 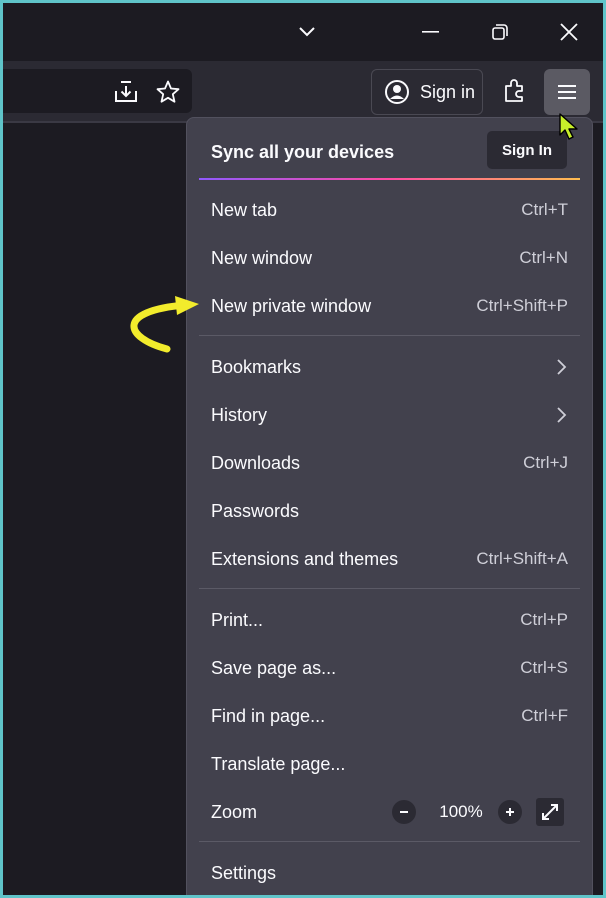 I want to click on navigation-toolbar: Sign in, so click(x=303, y=91).